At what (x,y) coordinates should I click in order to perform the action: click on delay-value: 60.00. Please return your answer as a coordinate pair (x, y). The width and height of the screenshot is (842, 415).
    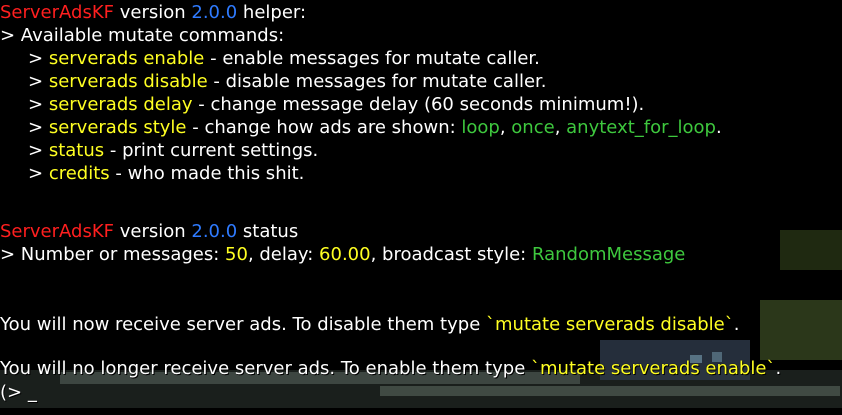
    Looking at the image, I should click on (345, 254).